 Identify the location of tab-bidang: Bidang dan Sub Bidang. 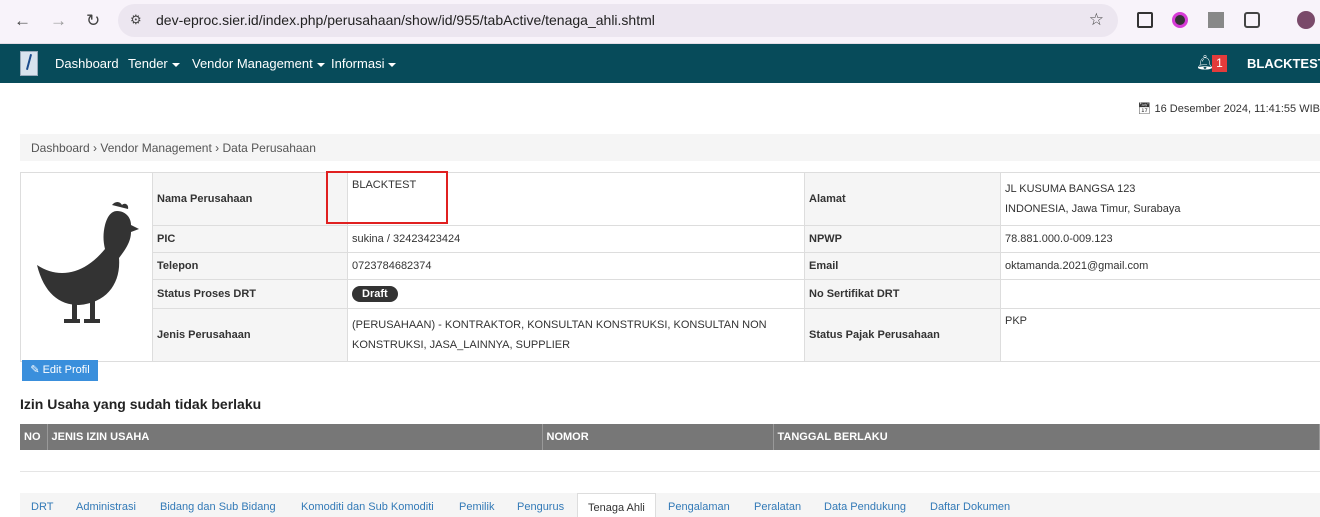
(218, 507).